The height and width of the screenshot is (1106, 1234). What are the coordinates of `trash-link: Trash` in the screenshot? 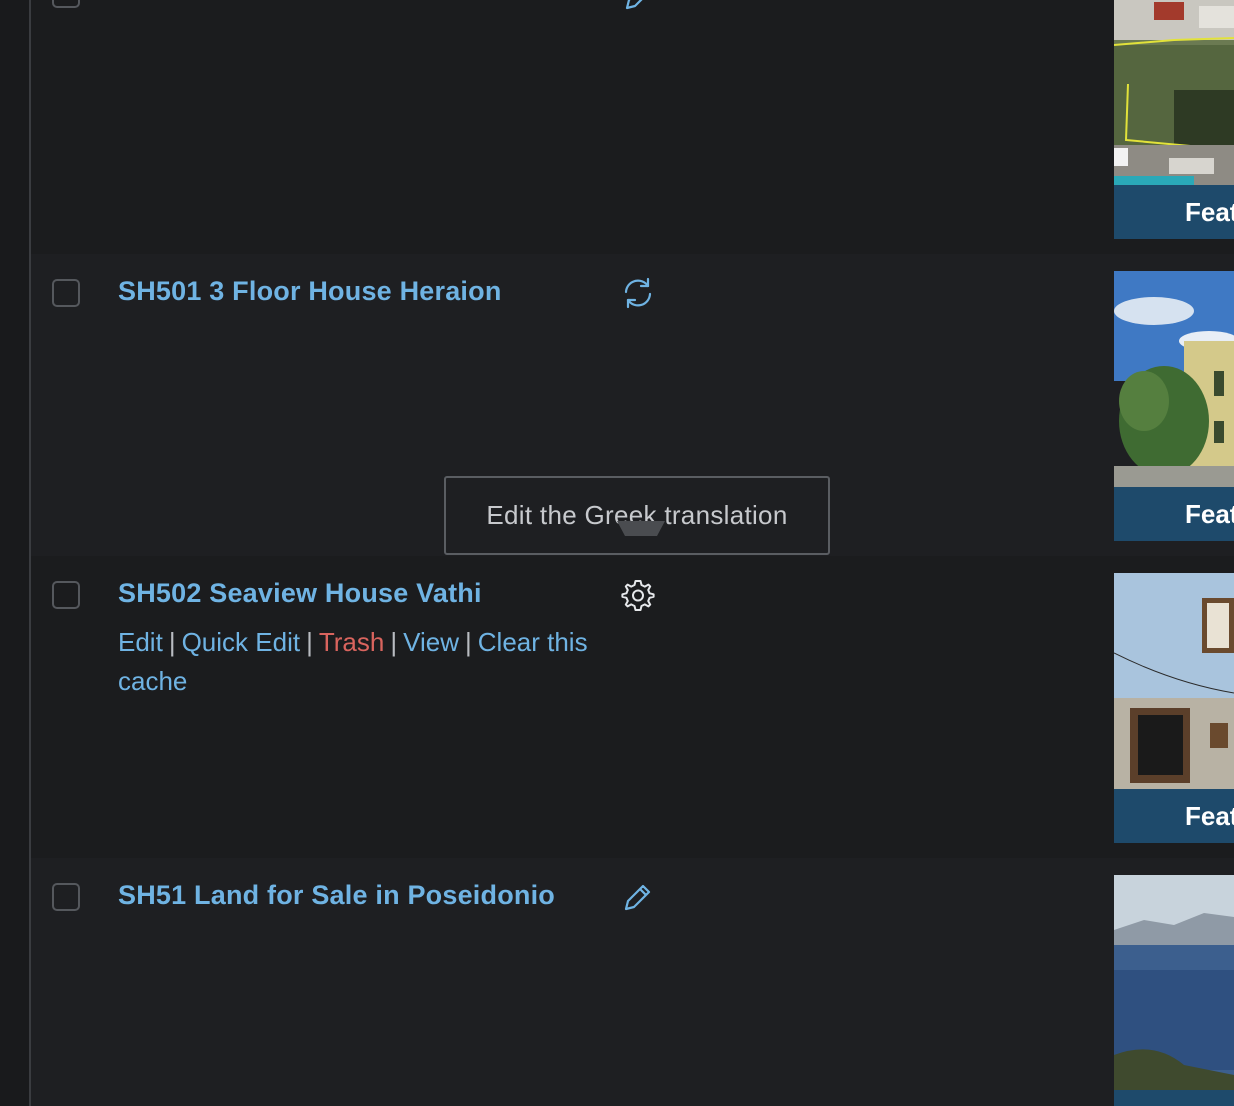 It's located at (352, 642).